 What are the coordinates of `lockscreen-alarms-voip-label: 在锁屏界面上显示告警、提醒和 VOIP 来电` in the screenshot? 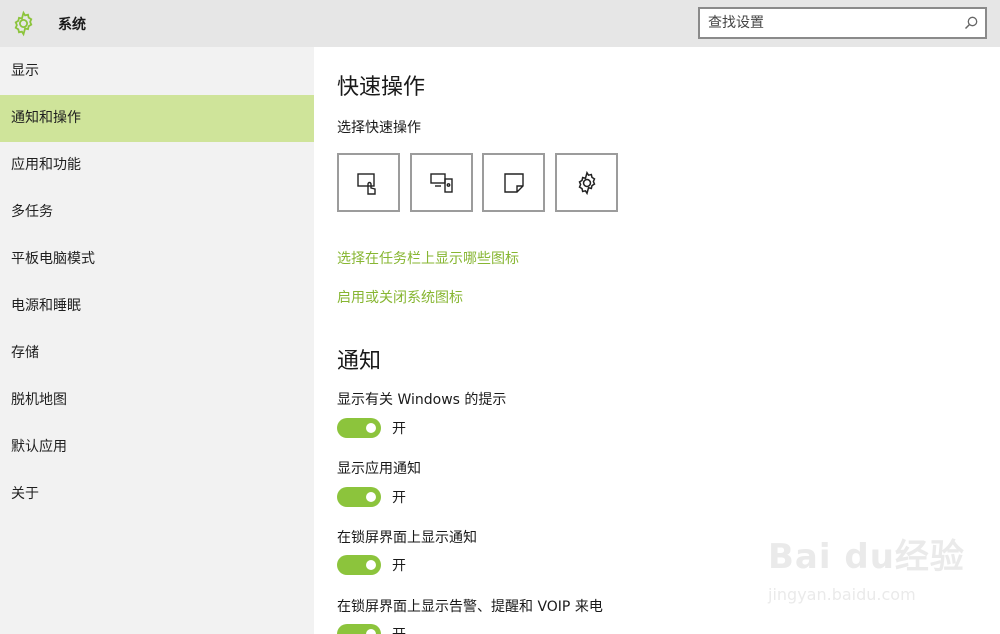 It's located at (470, 607).